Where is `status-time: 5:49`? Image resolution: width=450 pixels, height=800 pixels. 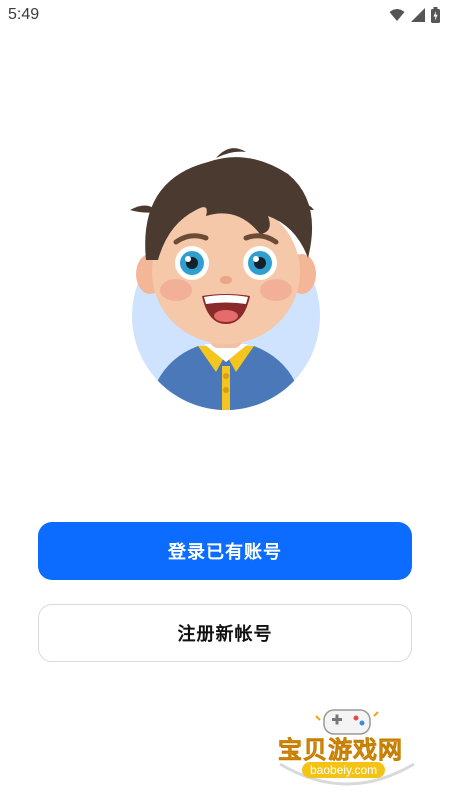
status-time: 5:49 is located at coordinates (24, 14).